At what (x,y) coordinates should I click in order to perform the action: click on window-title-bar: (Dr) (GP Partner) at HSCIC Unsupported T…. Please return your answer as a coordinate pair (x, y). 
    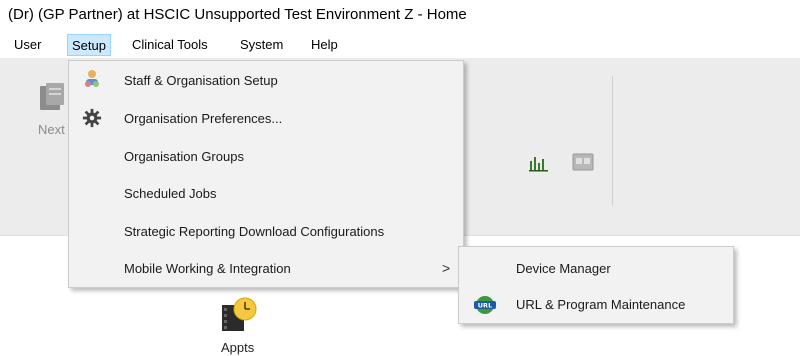
    Looking at the image, I should click on (400, 15).